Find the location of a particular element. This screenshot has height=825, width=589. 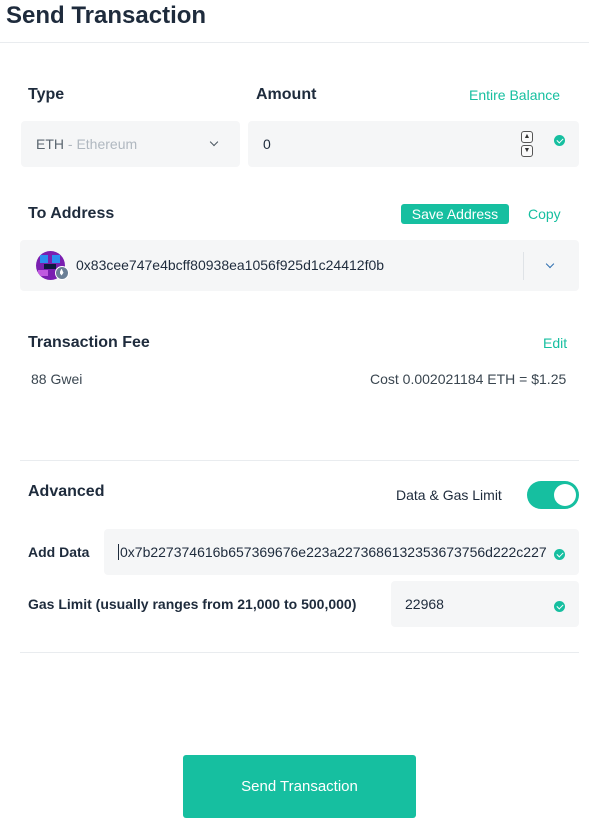

toggle-knob is located at coordinates (565, 495).